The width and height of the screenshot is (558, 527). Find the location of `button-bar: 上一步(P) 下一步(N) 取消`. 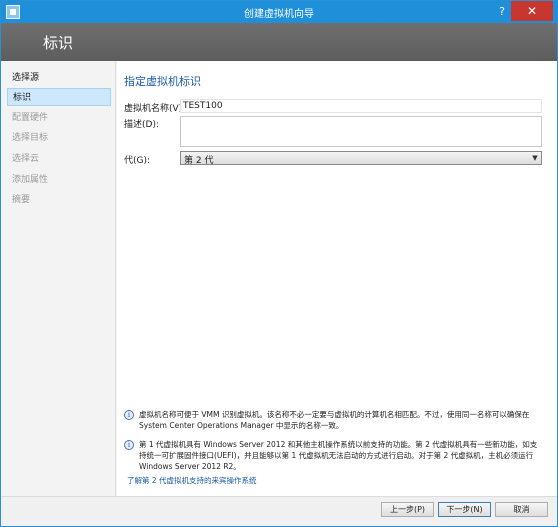

button-bar: 上一步(P) 下一步(N) 取消 is located at coordinates (279, 511).